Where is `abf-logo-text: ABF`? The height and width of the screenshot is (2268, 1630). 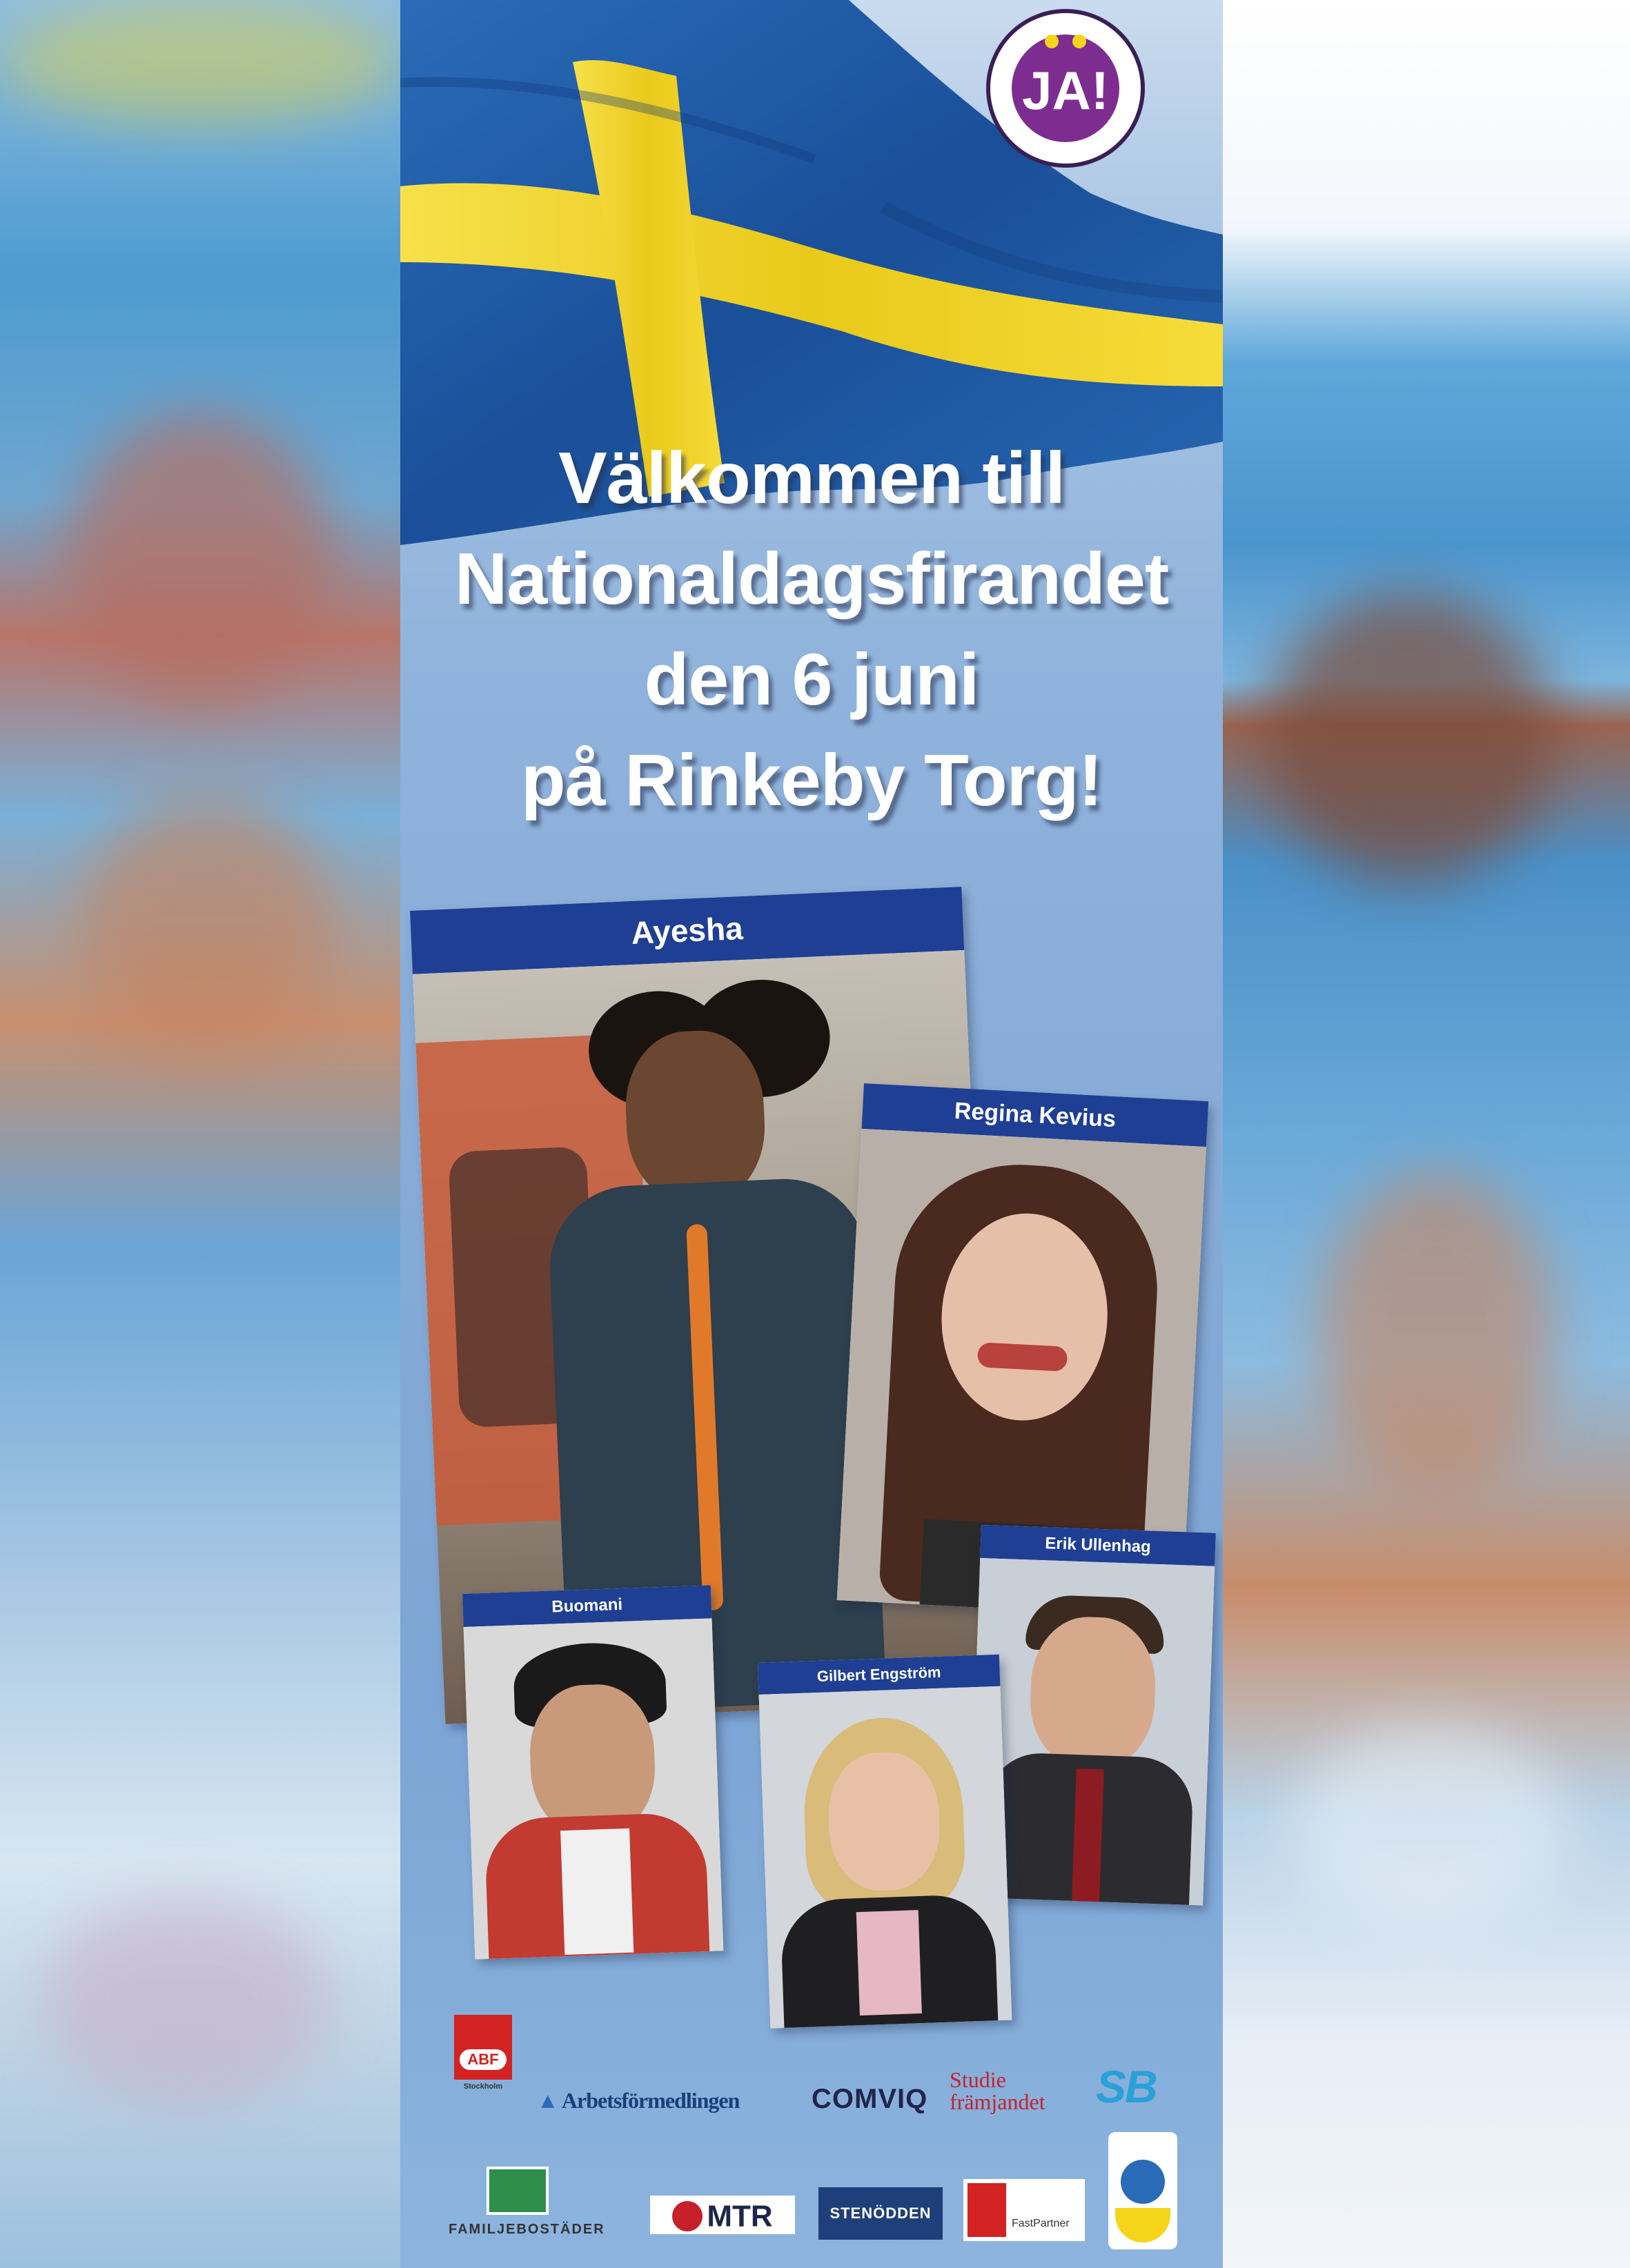
abf-logo-text: ABF is located at coordinates (484, 2059).